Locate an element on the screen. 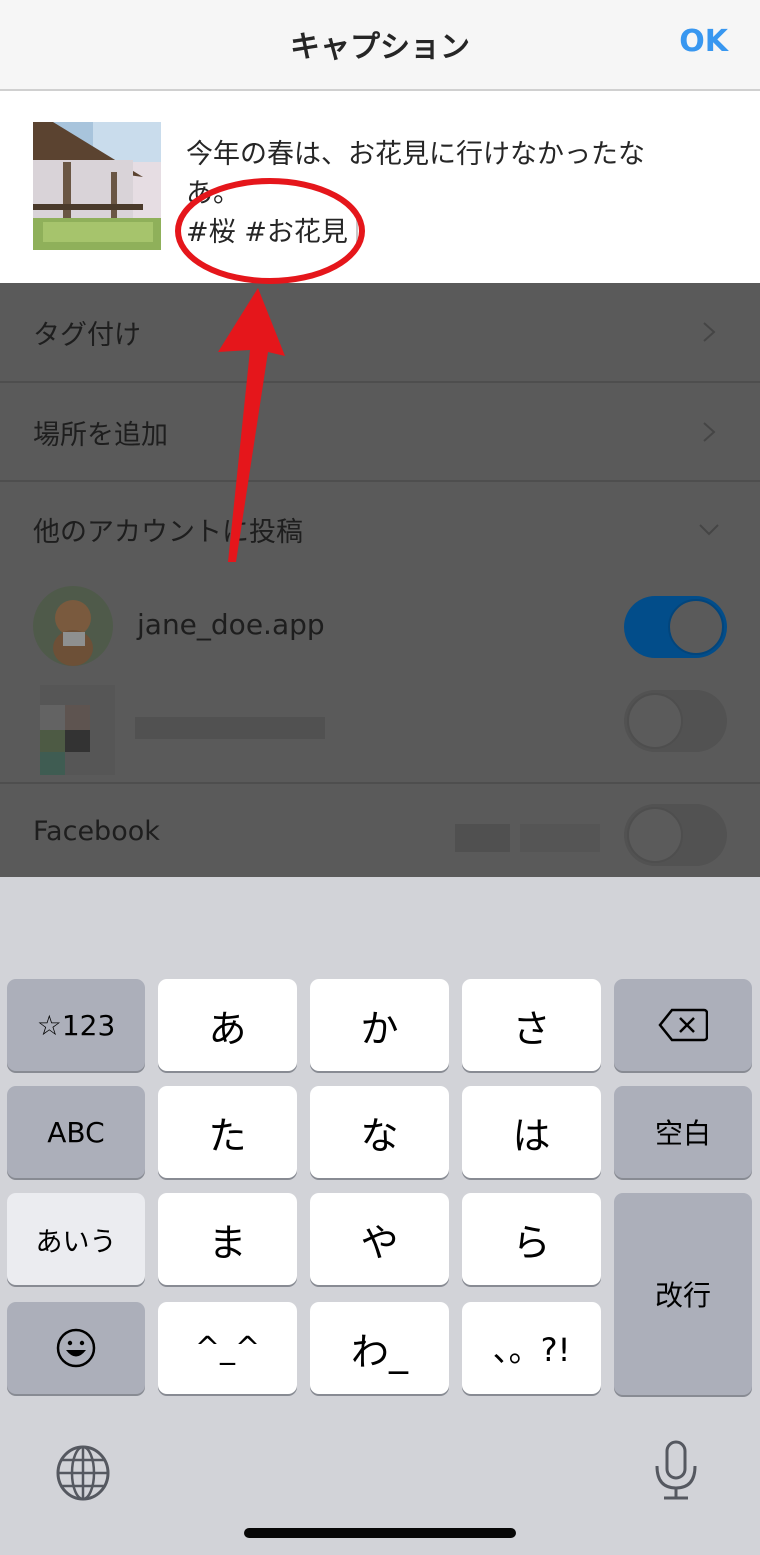 Image resolution: width=760 pixels, height=1555 pixels. key-wa: わ_ is located at coordinates (379, 1348).